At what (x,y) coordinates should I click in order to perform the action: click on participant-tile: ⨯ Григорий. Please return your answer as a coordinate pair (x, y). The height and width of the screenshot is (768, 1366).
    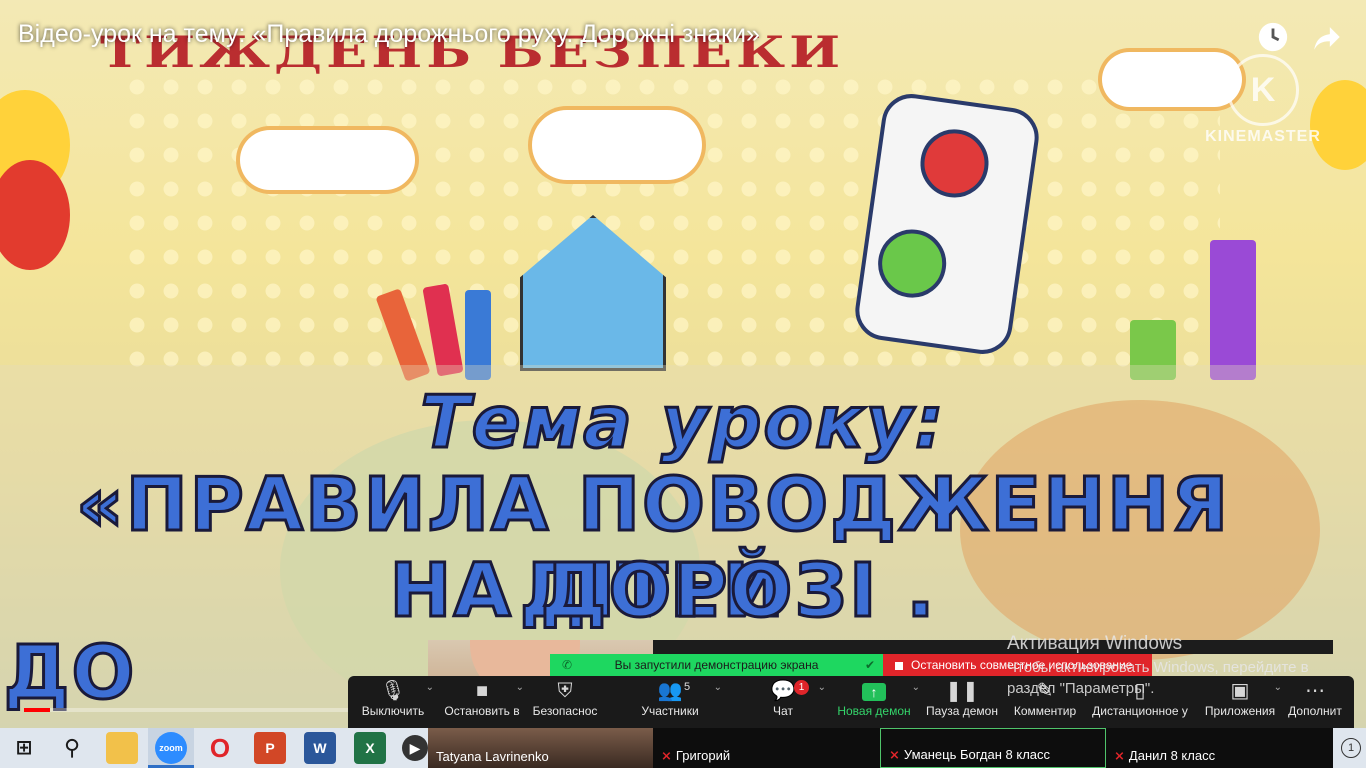
    Looking at the image, I should click on (766, 748).